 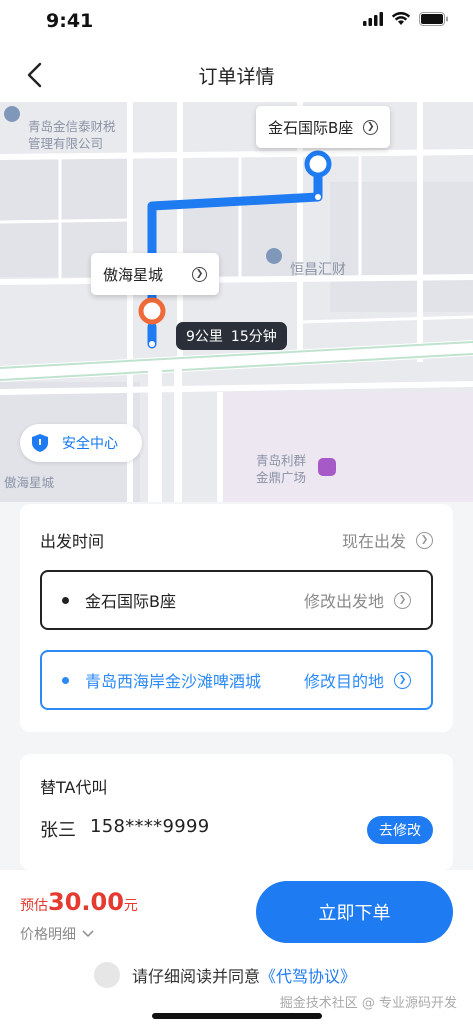 I want to click on distance-value: 9公里, so click(x=204, y=337).